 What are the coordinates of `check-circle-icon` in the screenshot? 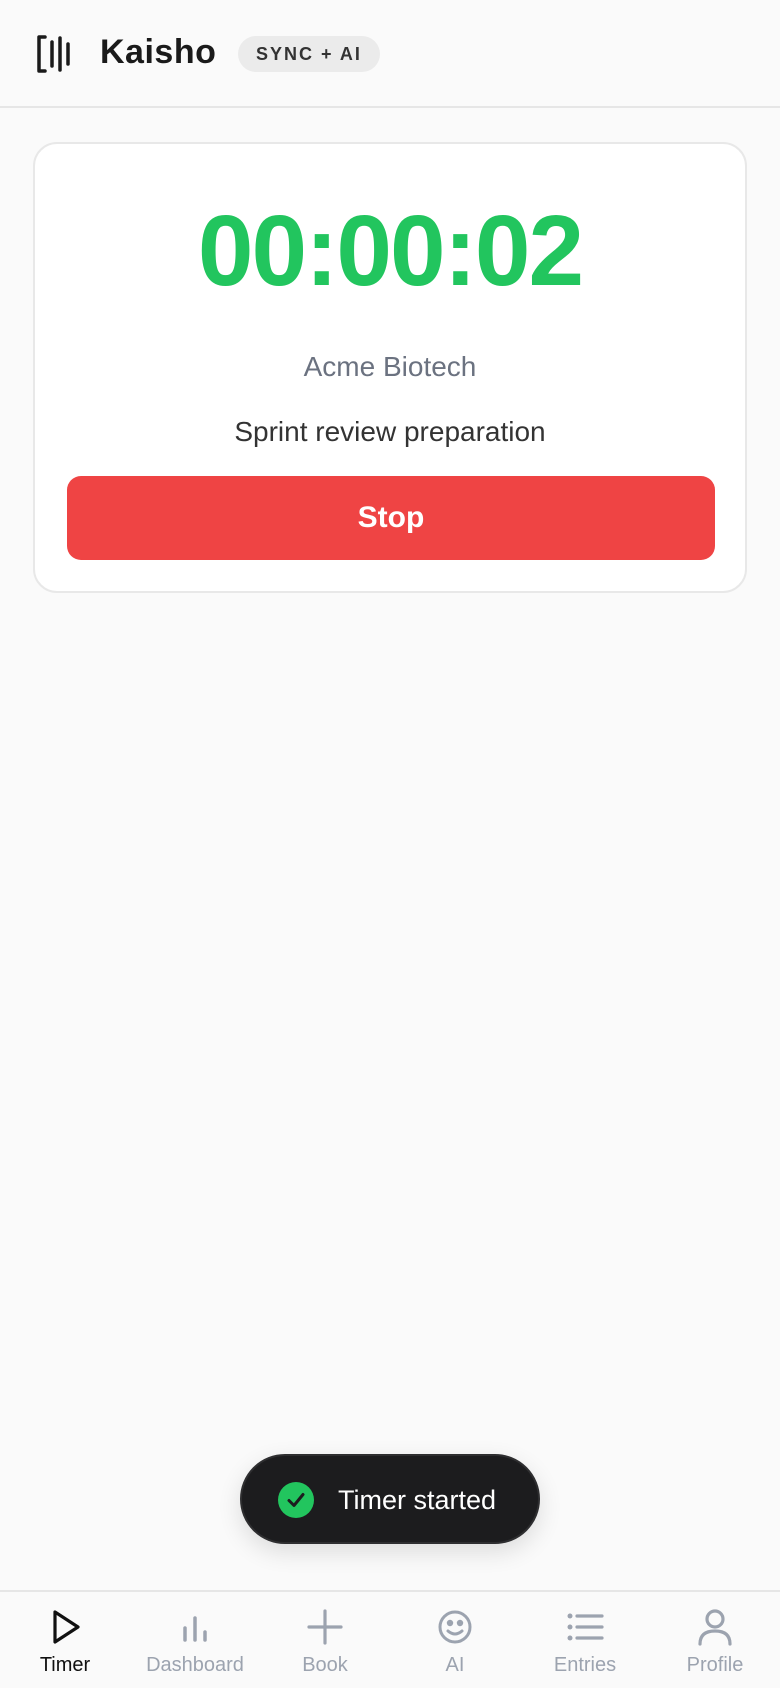 It's located at (296, 1500).